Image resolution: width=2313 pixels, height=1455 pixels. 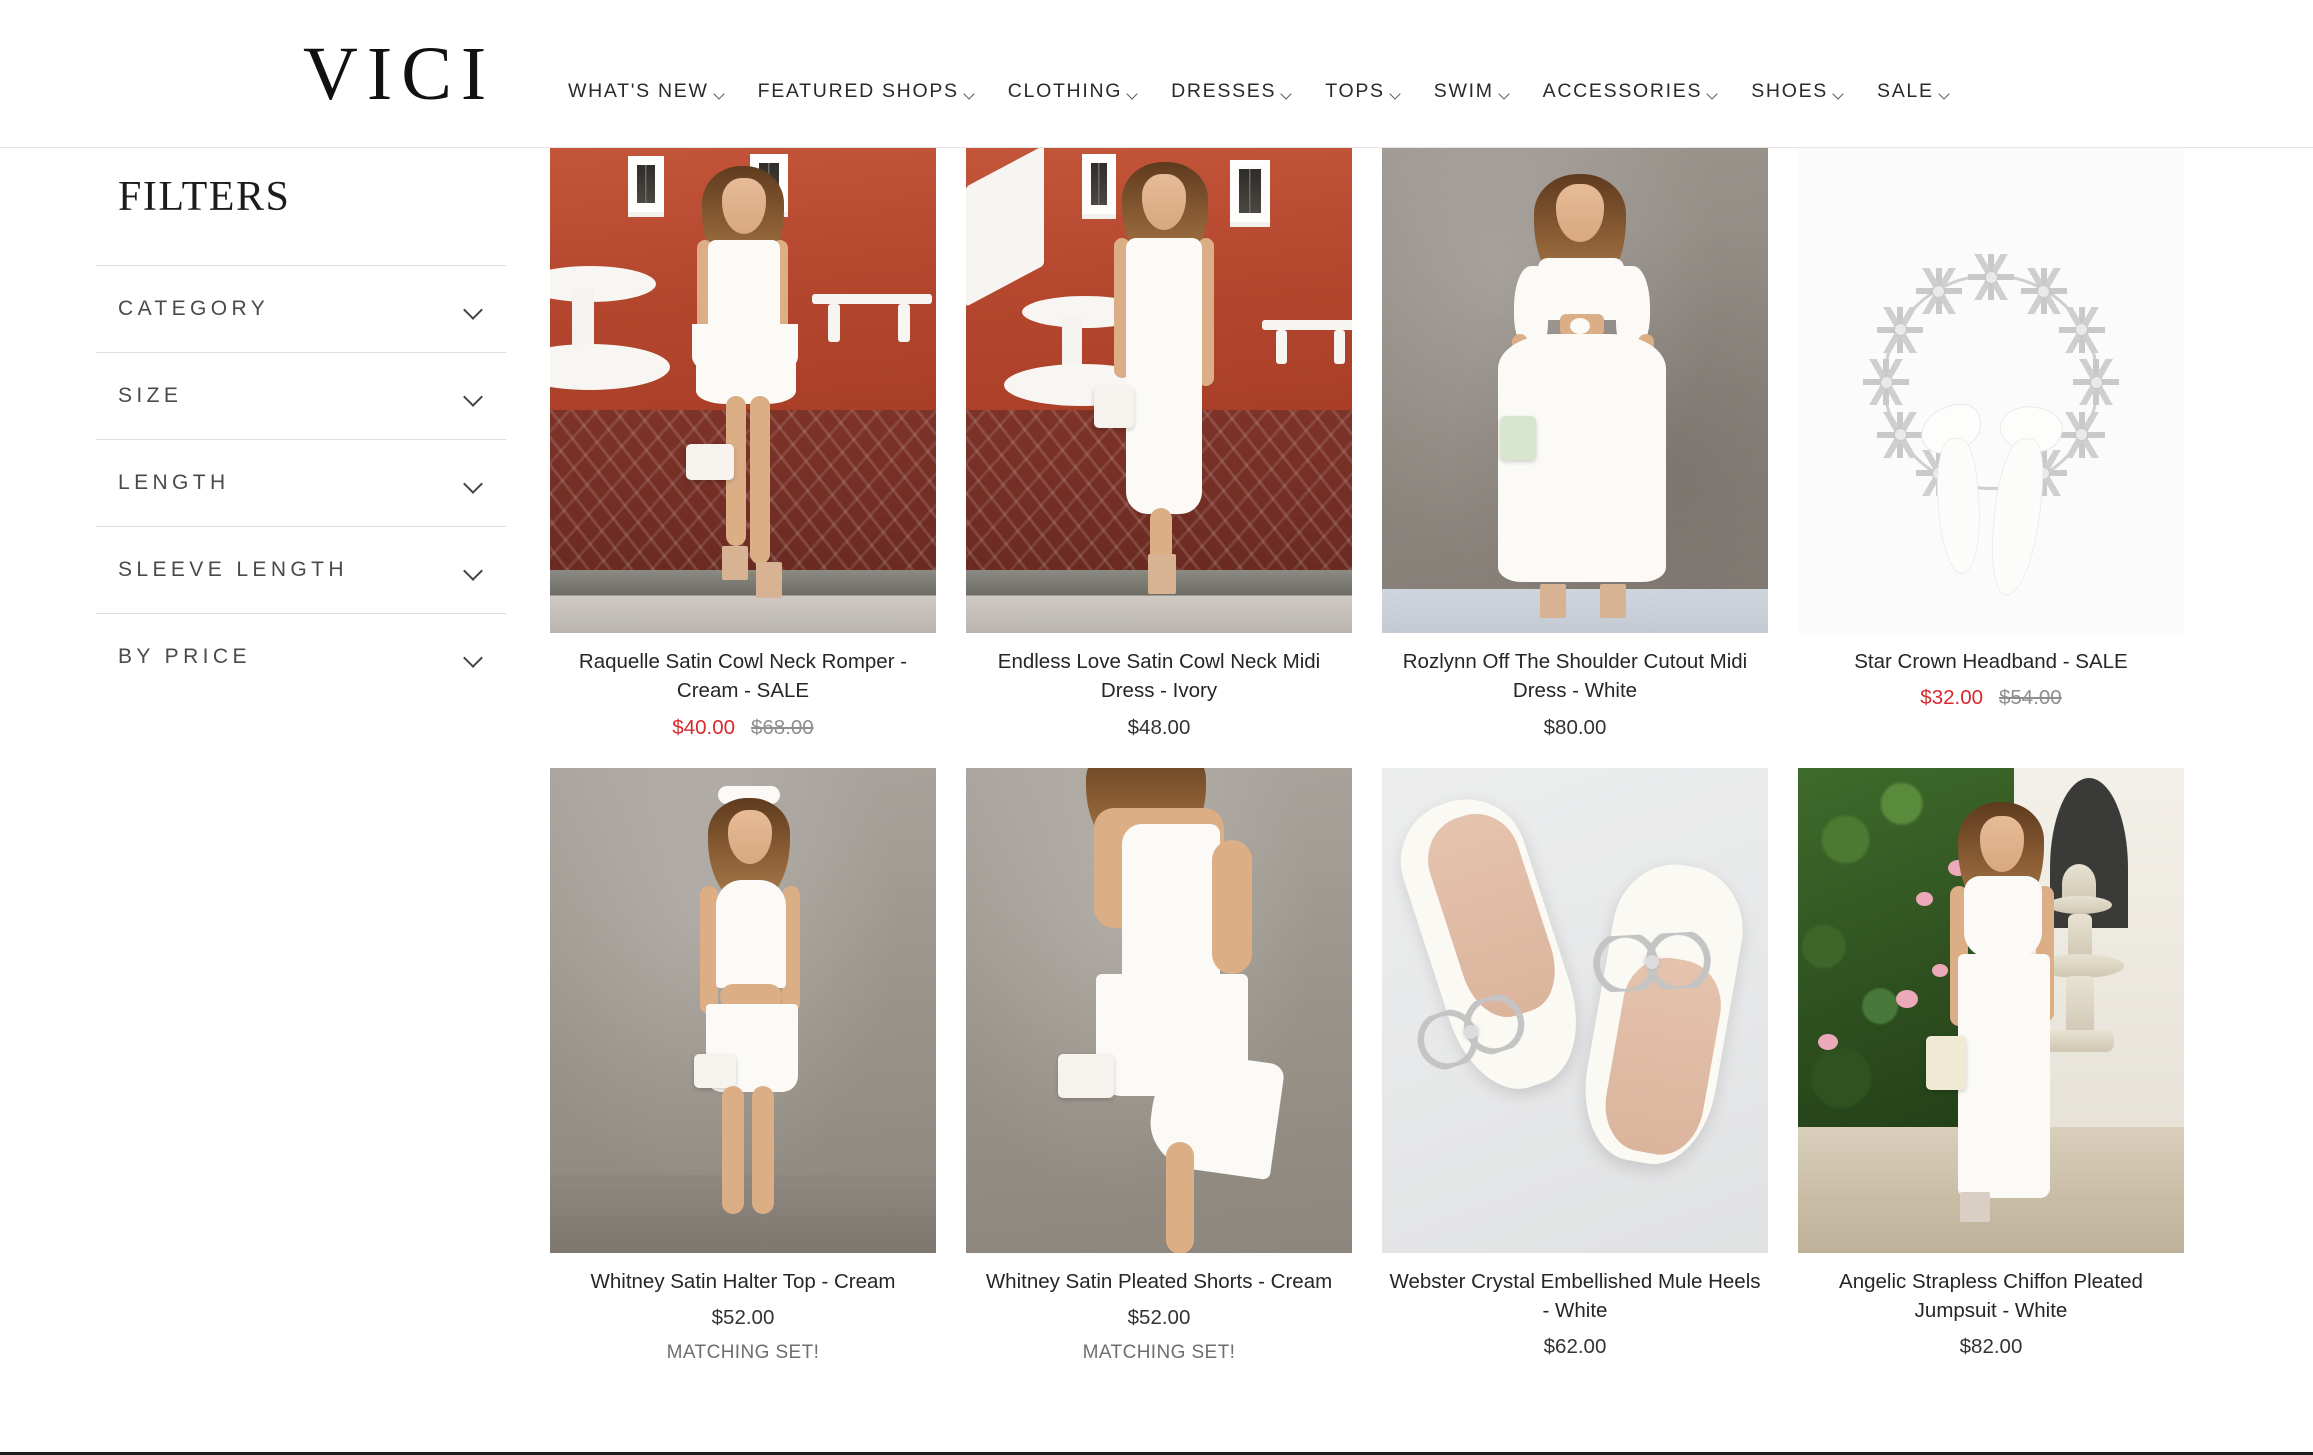 What do you see at coordinates (1991, 661) in the screenshot?
I see `product-title: Star Crown Headband - SALE` at bounding box center [1991, 661].